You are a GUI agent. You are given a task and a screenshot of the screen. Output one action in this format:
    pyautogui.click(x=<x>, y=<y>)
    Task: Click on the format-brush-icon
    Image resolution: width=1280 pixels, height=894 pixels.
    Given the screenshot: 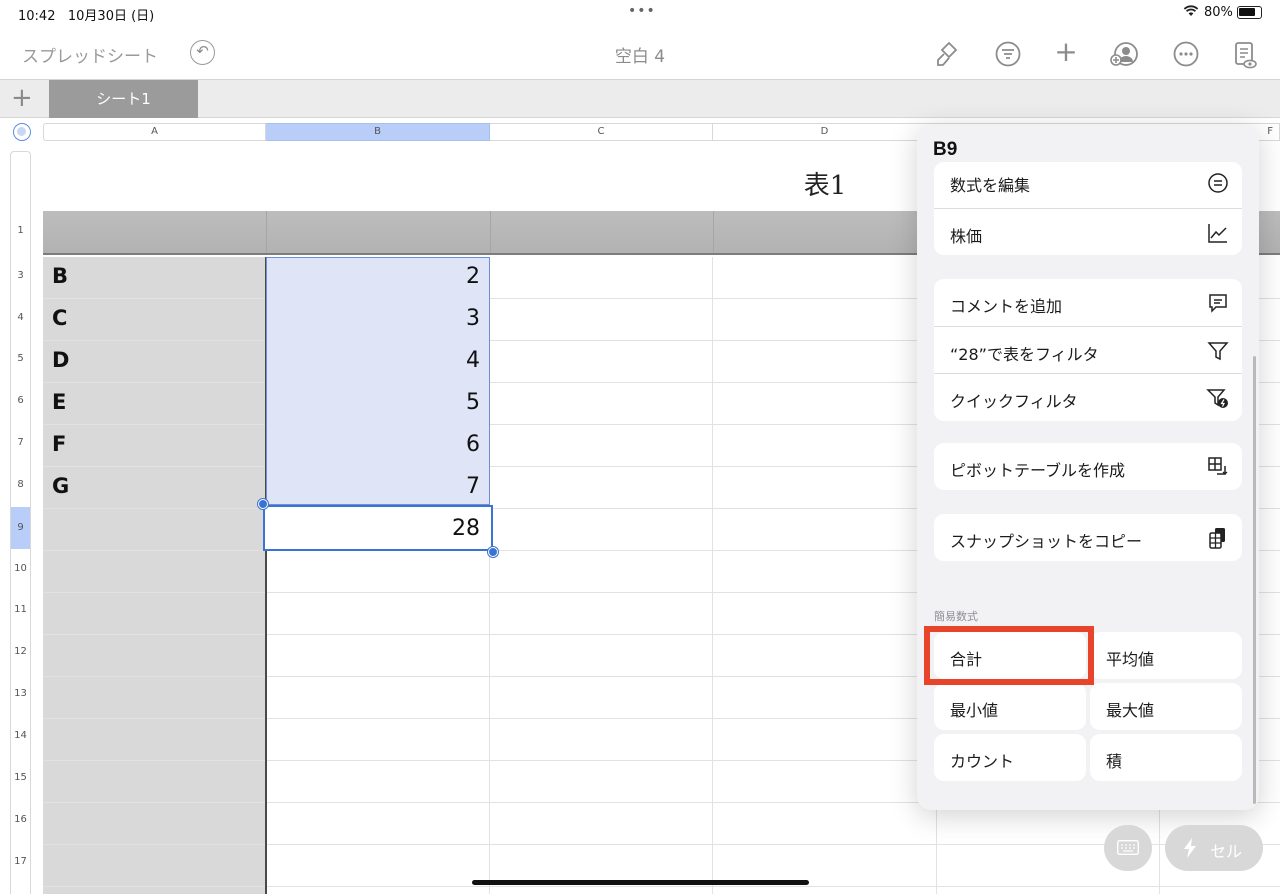 What is the action you would take?
    pyautogui.click(x=947, y=53)
    